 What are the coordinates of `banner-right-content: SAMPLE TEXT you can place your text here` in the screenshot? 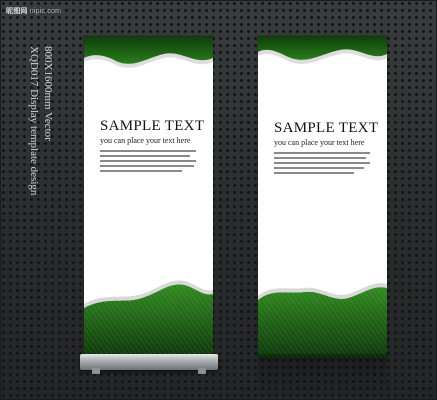 It's located at (322, 148).